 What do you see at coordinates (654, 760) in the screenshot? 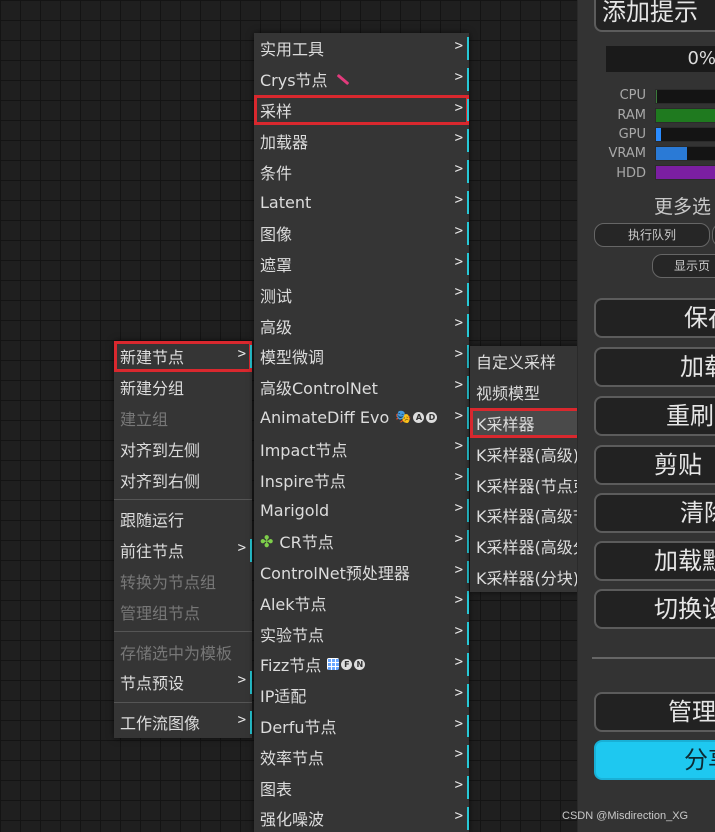
I see `share-button: 分享` at bounding box center [654, 760].